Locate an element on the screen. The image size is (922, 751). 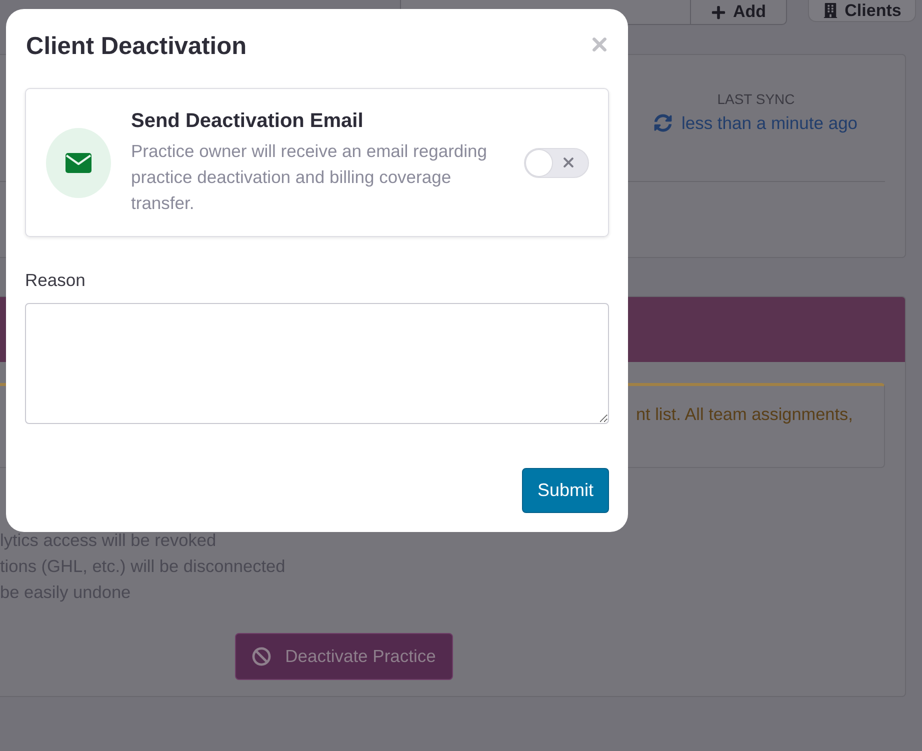
x-icon is located at coordinates (568, 162).